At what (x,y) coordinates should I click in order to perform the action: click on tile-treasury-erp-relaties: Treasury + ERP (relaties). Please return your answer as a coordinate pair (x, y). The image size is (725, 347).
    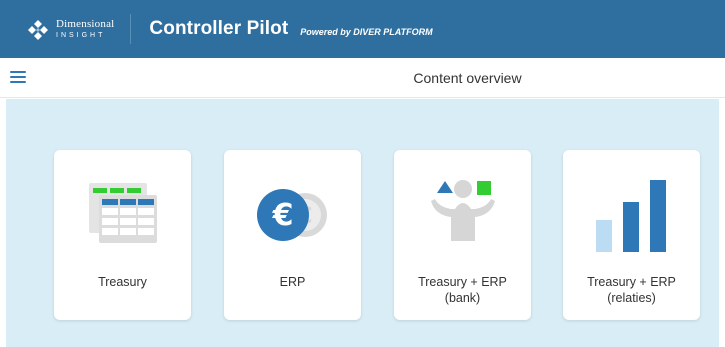
    Looking at the image, I should click on (631, 235).